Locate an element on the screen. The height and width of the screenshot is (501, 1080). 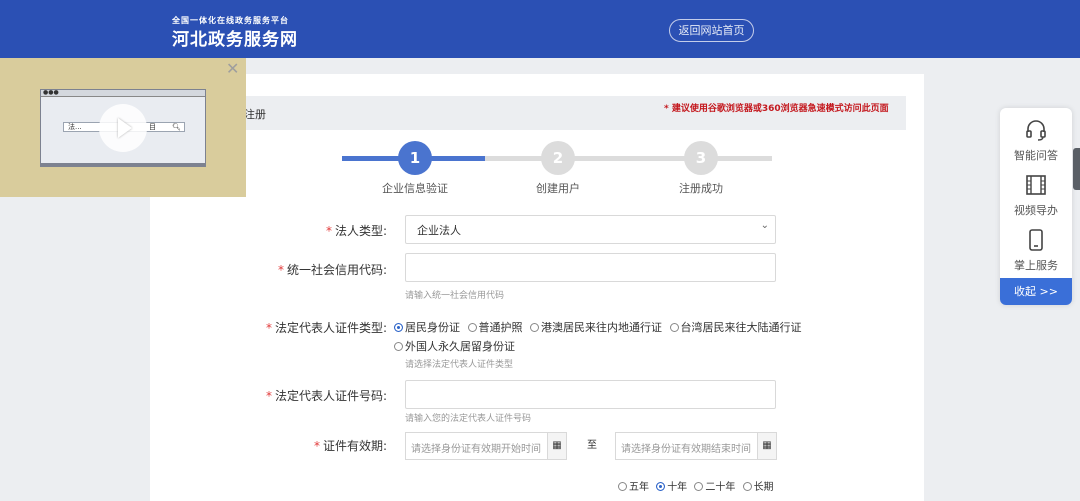
chevron-down-icon: ⌄ is located at coordinates (764, 225).